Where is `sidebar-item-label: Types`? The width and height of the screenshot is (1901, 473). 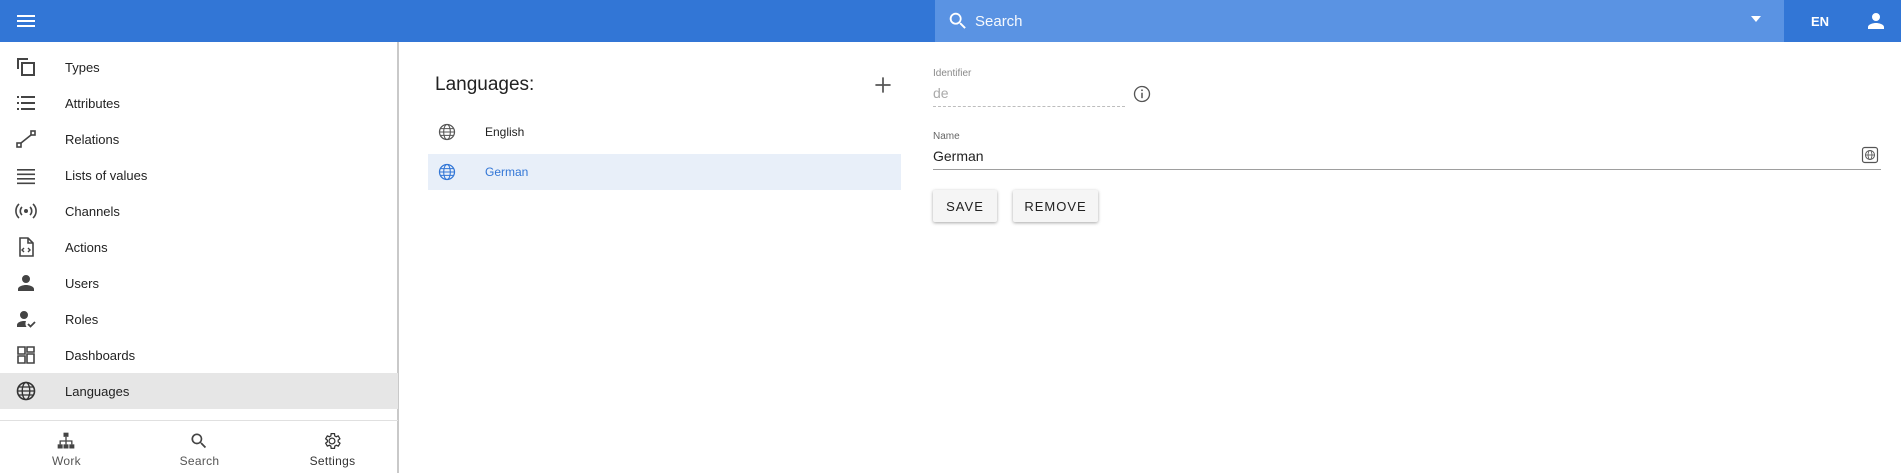
sidebar-item-label: Types is located at coordinates (82, 67).